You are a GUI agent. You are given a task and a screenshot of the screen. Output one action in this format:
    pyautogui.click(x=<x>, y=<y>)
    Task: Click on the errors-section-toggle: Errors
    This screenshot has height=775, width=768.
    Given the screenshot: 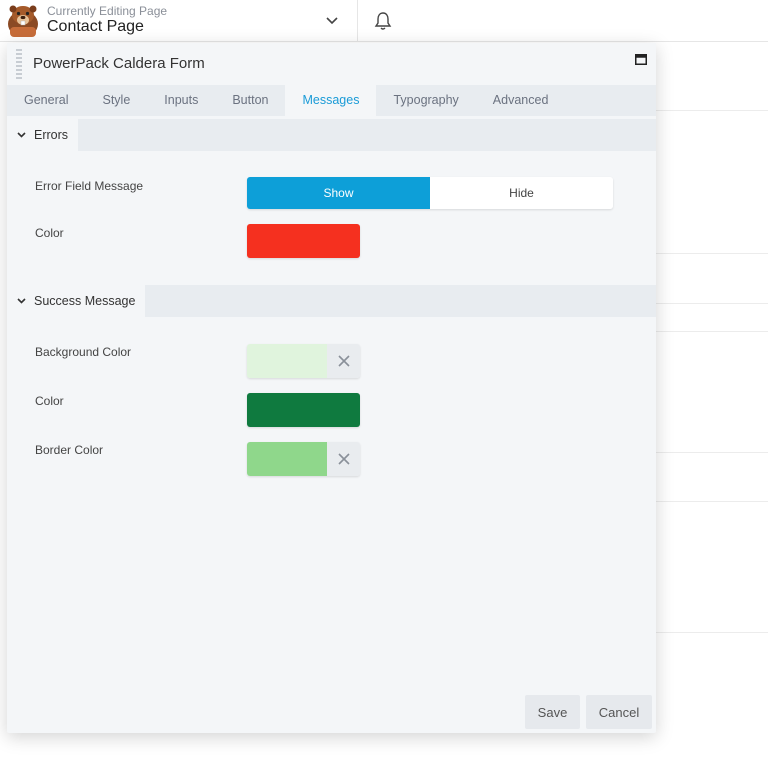 What is the action you would take?
    pyautogui.click(x=43, y=135)
    